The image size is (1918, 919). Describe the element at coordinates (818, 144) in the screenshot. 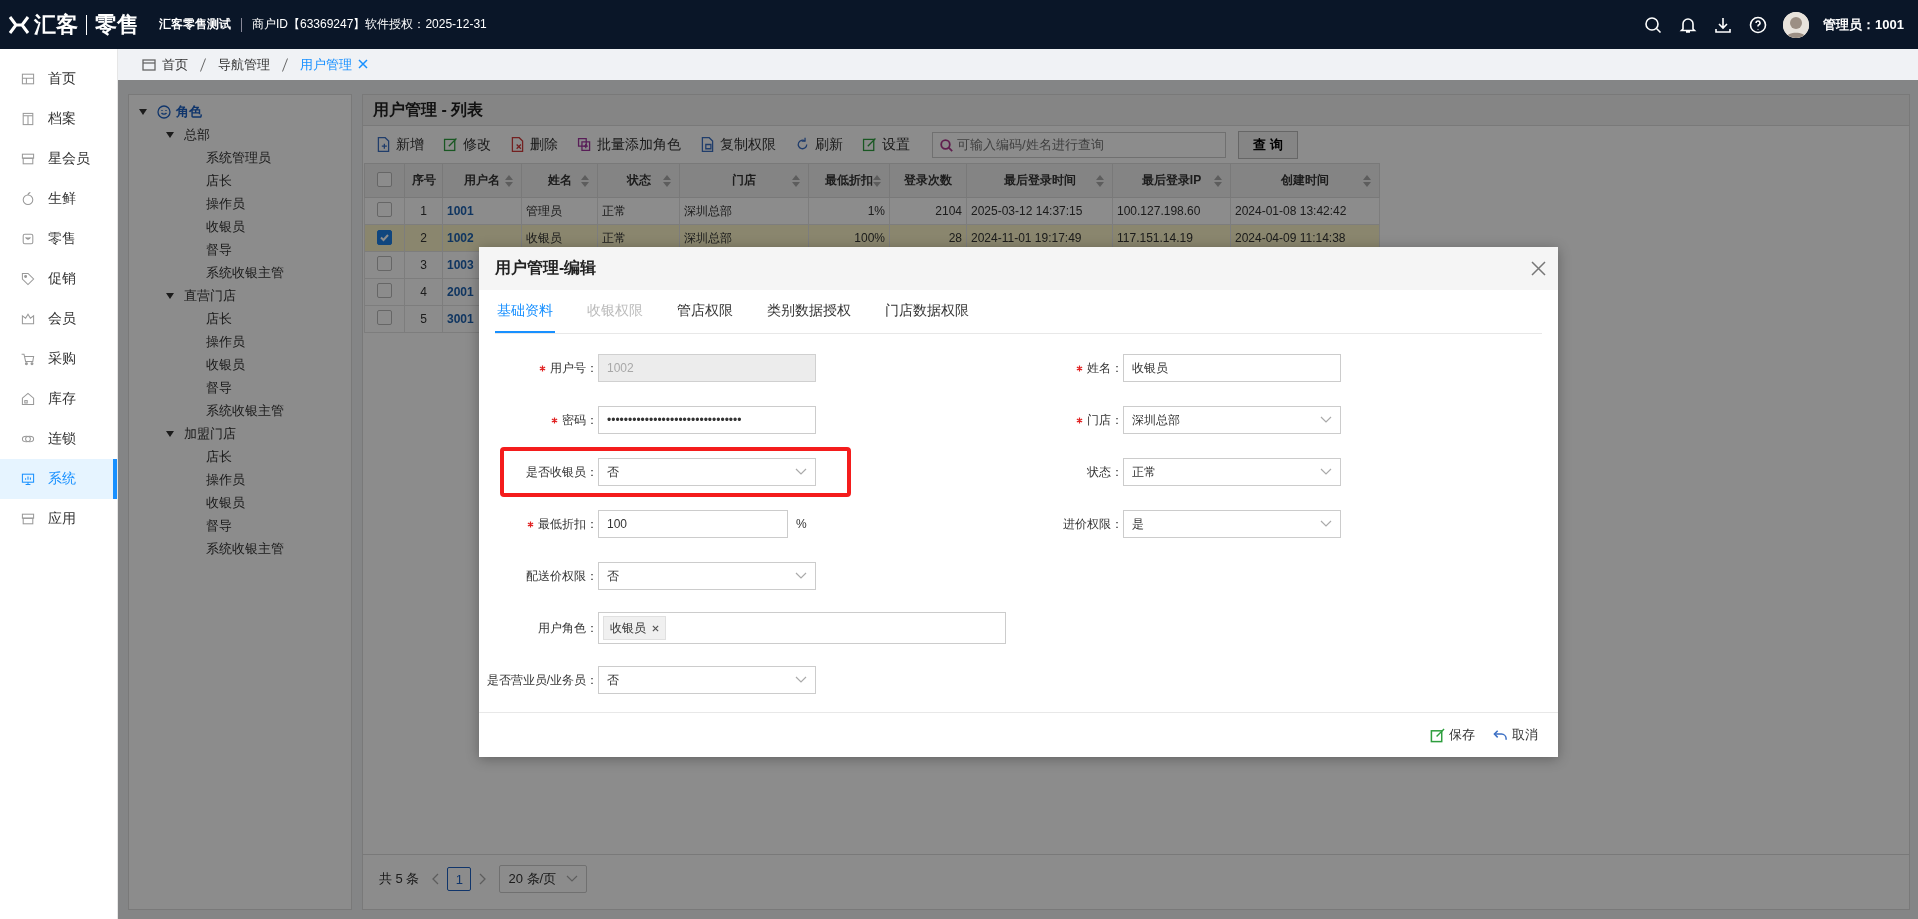

I see `toolbar-button: 刷新` at that location.